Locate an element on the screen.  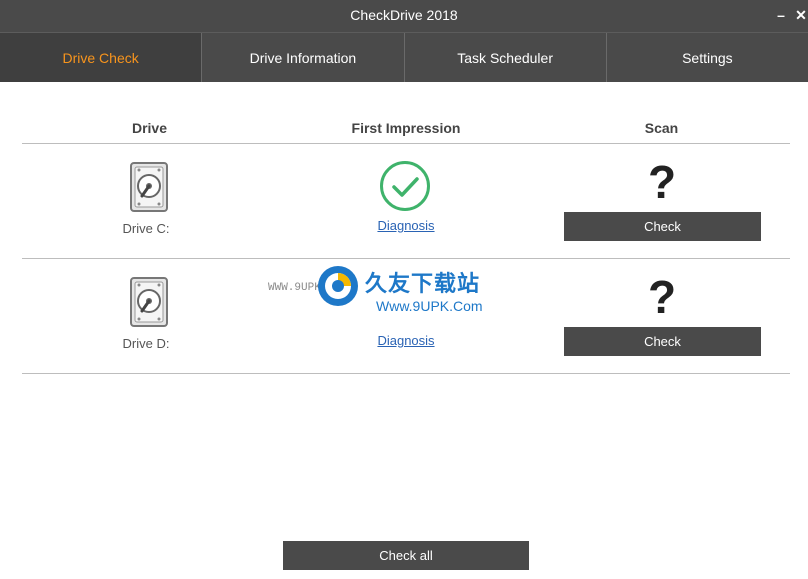
tab-drive-check: Drive Check is located at coordinates (101, 57).